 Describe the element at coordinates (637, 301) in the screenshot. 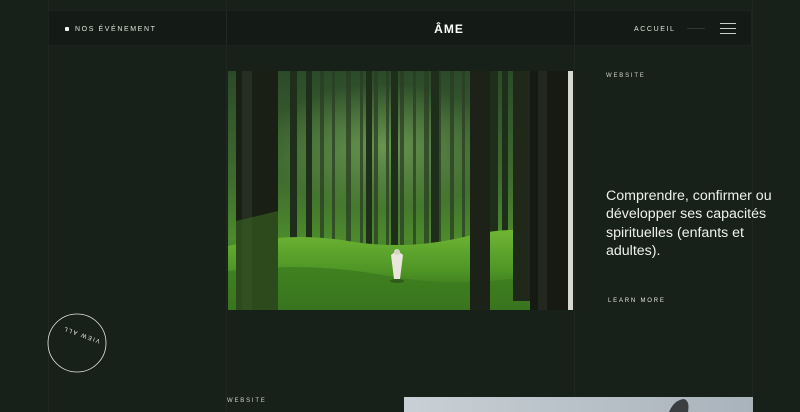

I see `learn-more-link: LEARN MORE` at that location.